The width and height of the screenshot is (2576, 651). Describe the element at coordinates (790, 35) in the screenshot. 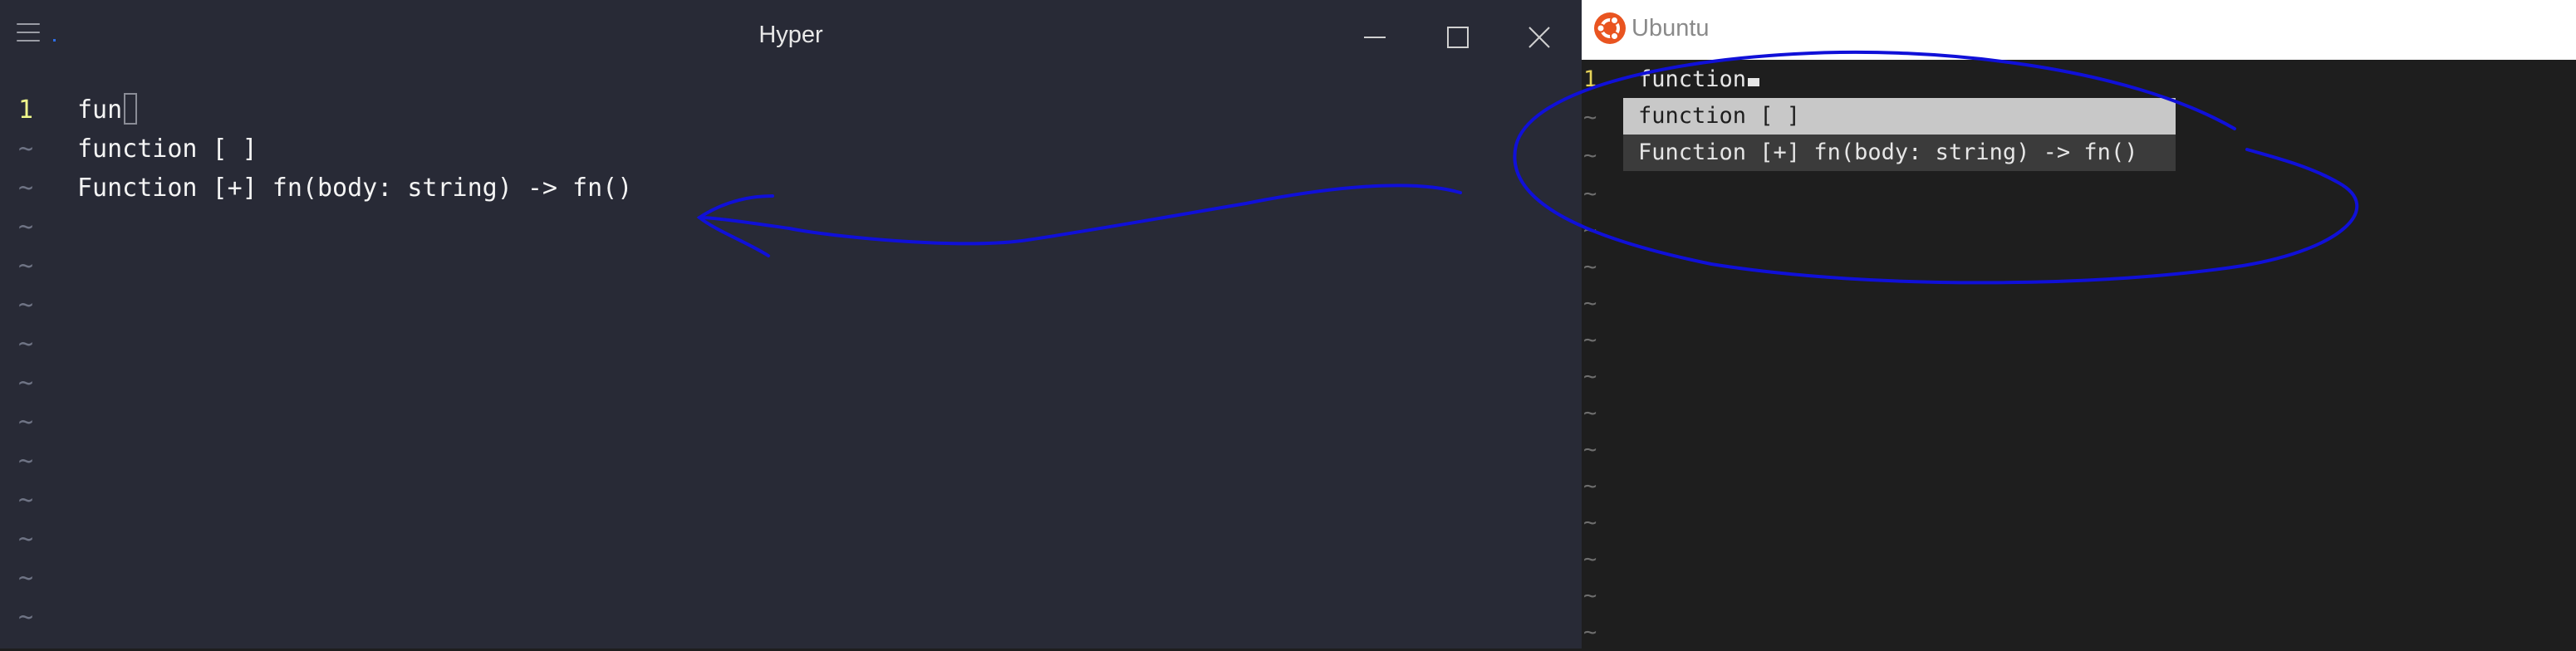

I see `window-title: Hyper` at that location.